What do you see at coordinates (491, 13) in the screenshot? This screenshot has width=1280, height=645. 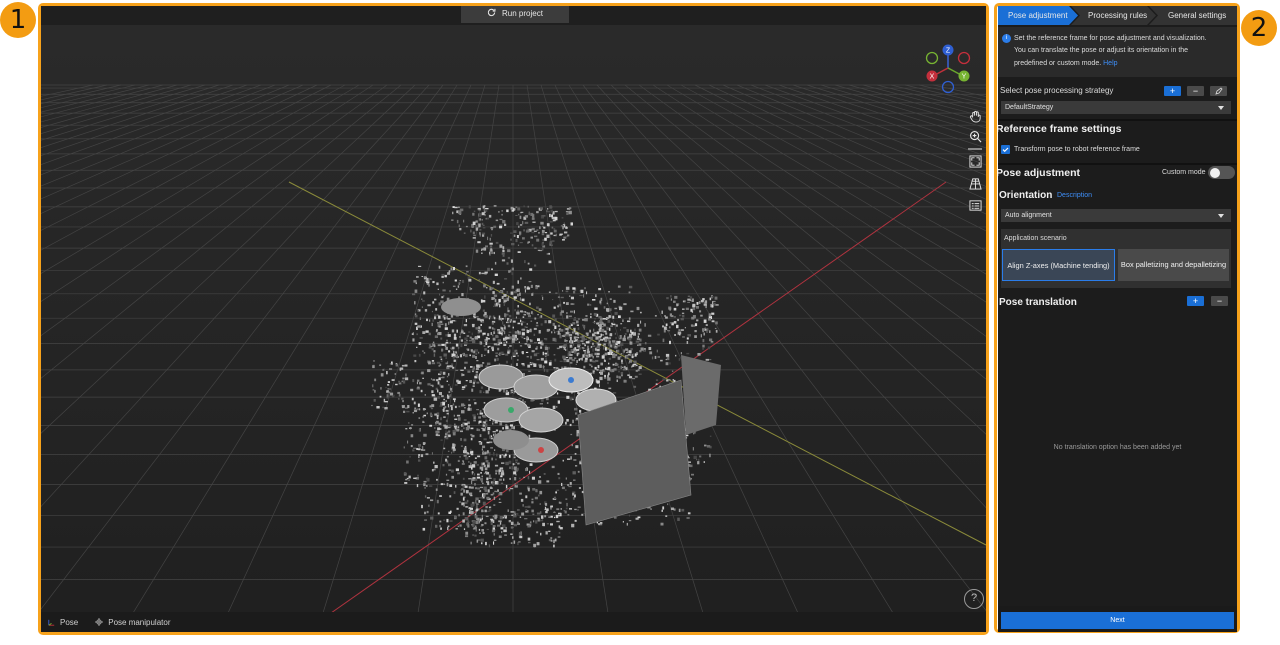 I see `refresh-icon` at bounding box center [491, 13].